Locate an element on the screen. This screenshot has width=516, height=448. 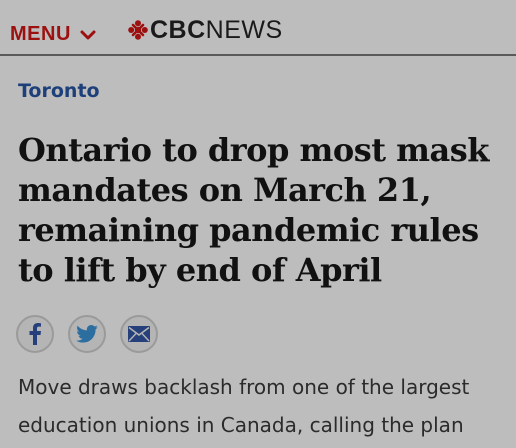
menu-label: MENU is located at coordinates (40, 33).